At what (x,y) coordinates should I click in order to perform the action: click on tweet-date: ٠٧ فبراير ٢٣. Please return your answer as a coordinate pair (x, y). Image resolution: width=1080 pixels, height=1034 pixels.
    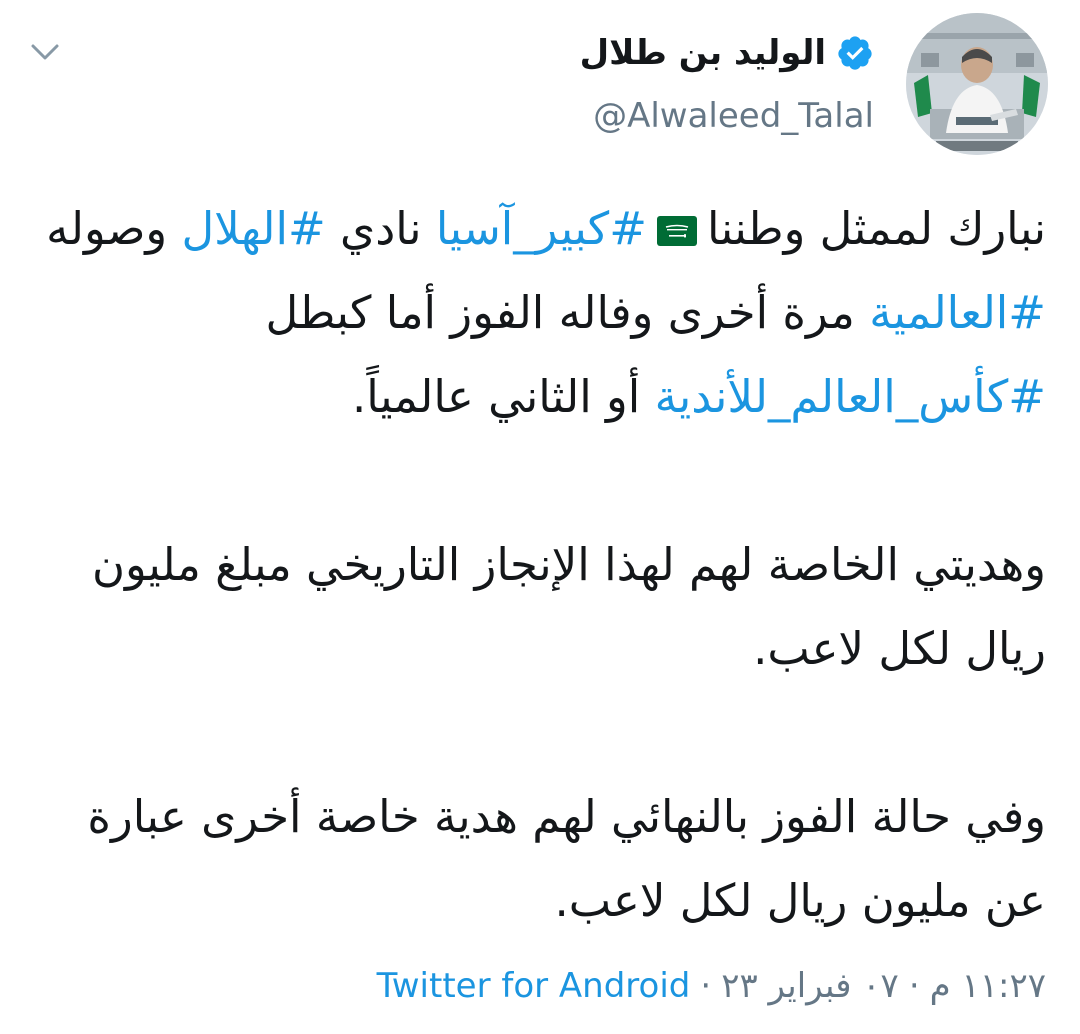
    Looking at the image, I should click on (810, 986).